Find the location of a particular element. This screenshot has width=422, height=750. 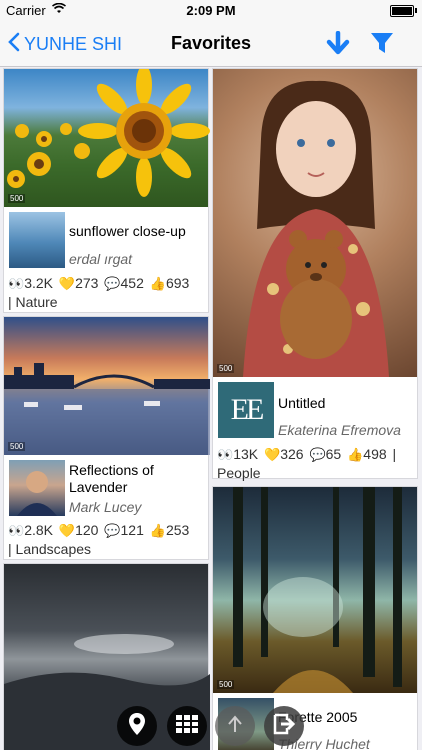

grid-icon is located at coordinates (187, 726).